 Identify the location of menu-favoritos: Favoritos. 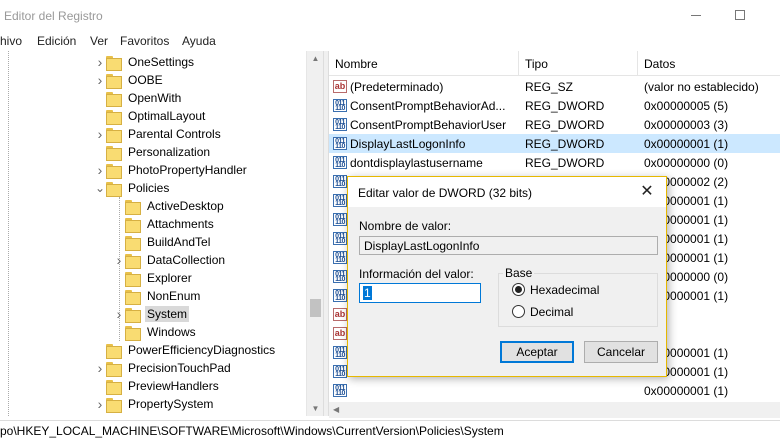
(144, 41).